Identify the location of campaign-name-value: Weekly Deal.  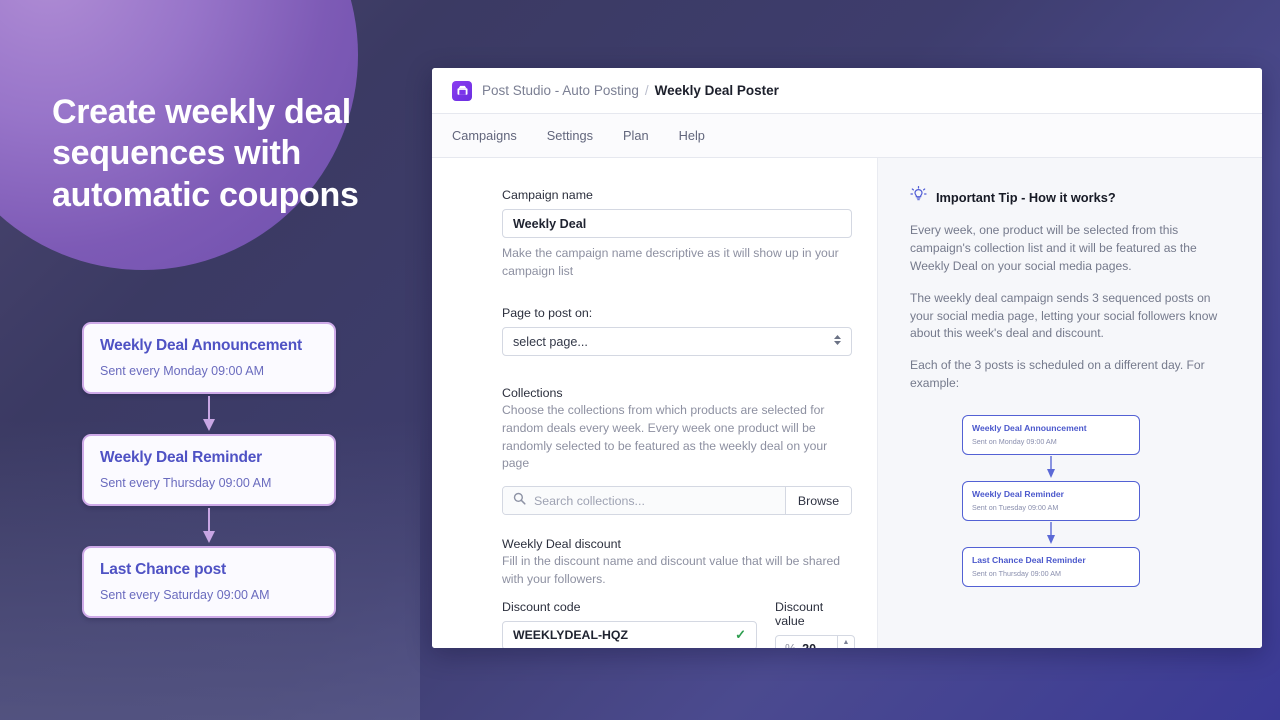
(550, 223).